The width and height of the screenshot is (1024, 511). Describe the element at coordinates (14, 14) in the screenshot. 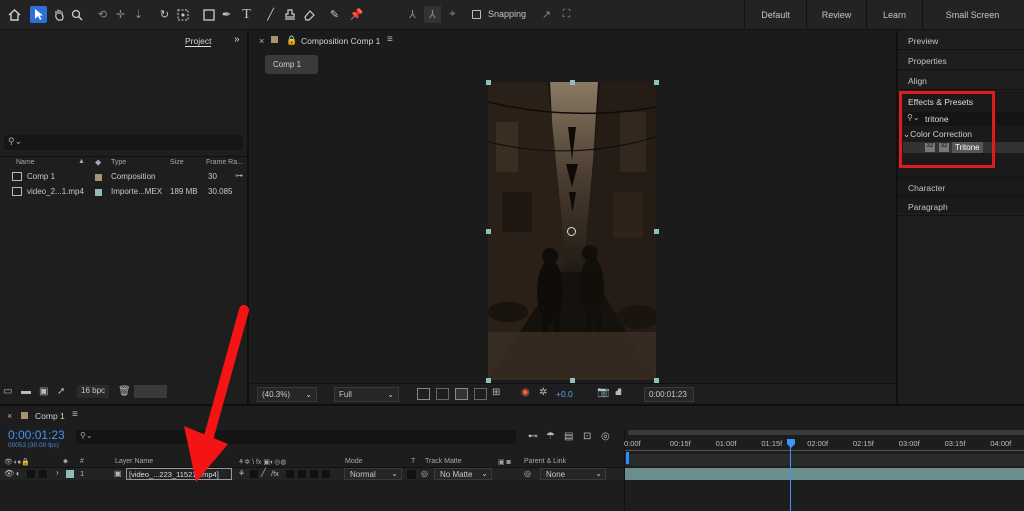

I see `home-icon` at that location.